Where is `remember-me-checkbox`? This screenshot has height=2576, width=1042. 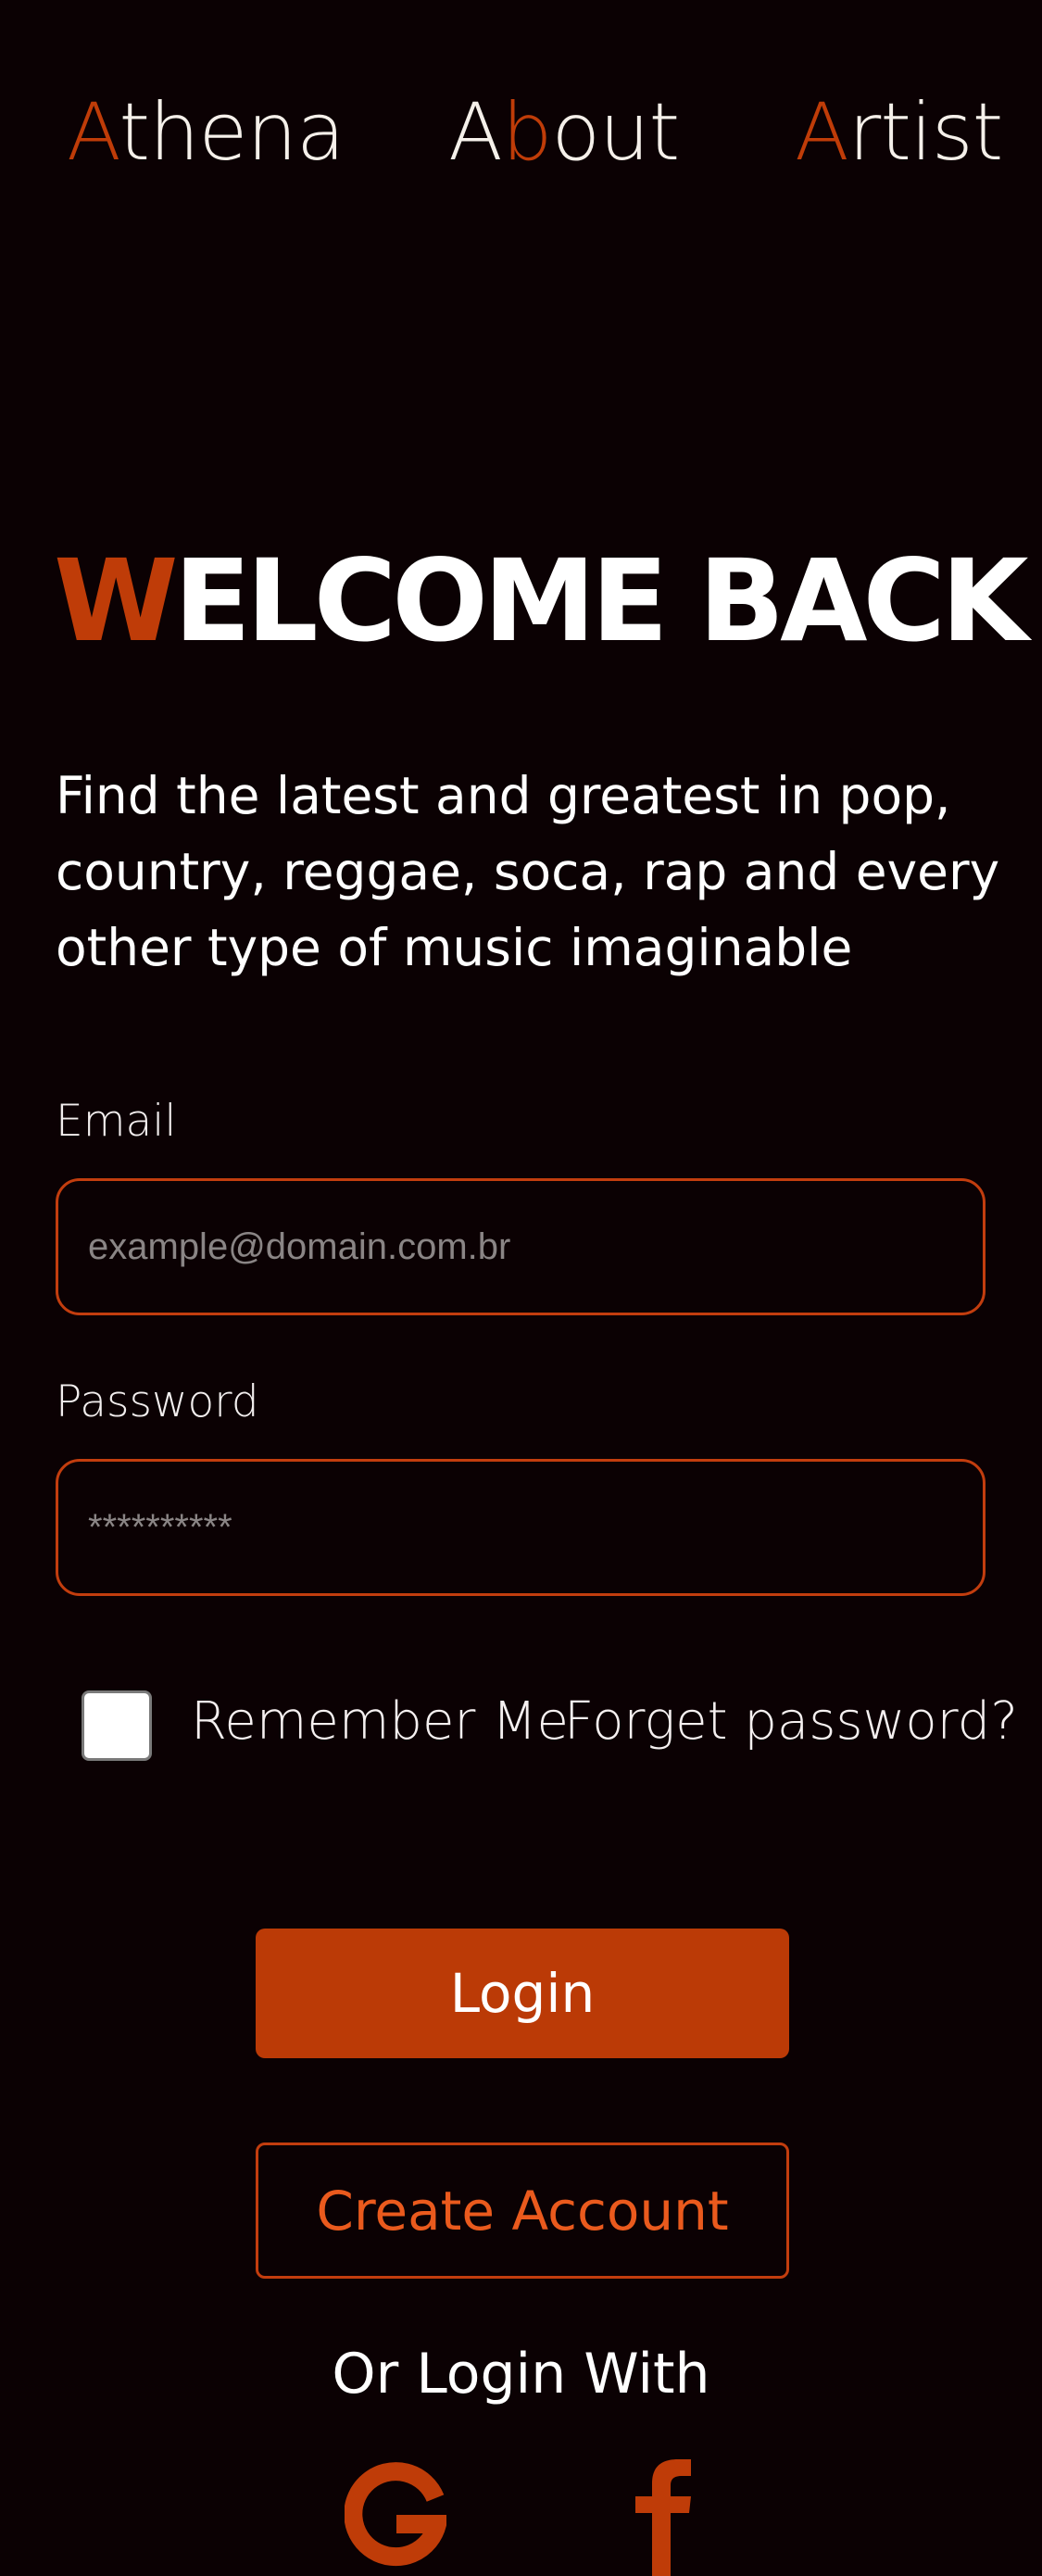 remember-me-checkbox is located at coordinates (117, 1725).